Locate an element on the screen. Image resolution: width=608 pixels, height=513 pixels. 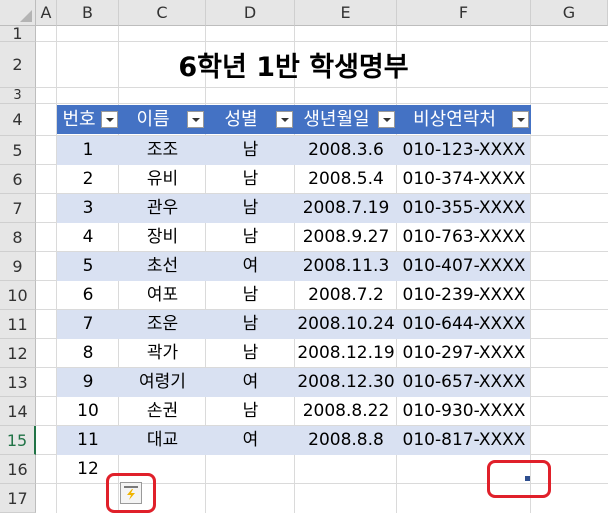
row-header-2: 2 is located at coordinates (18, 65).